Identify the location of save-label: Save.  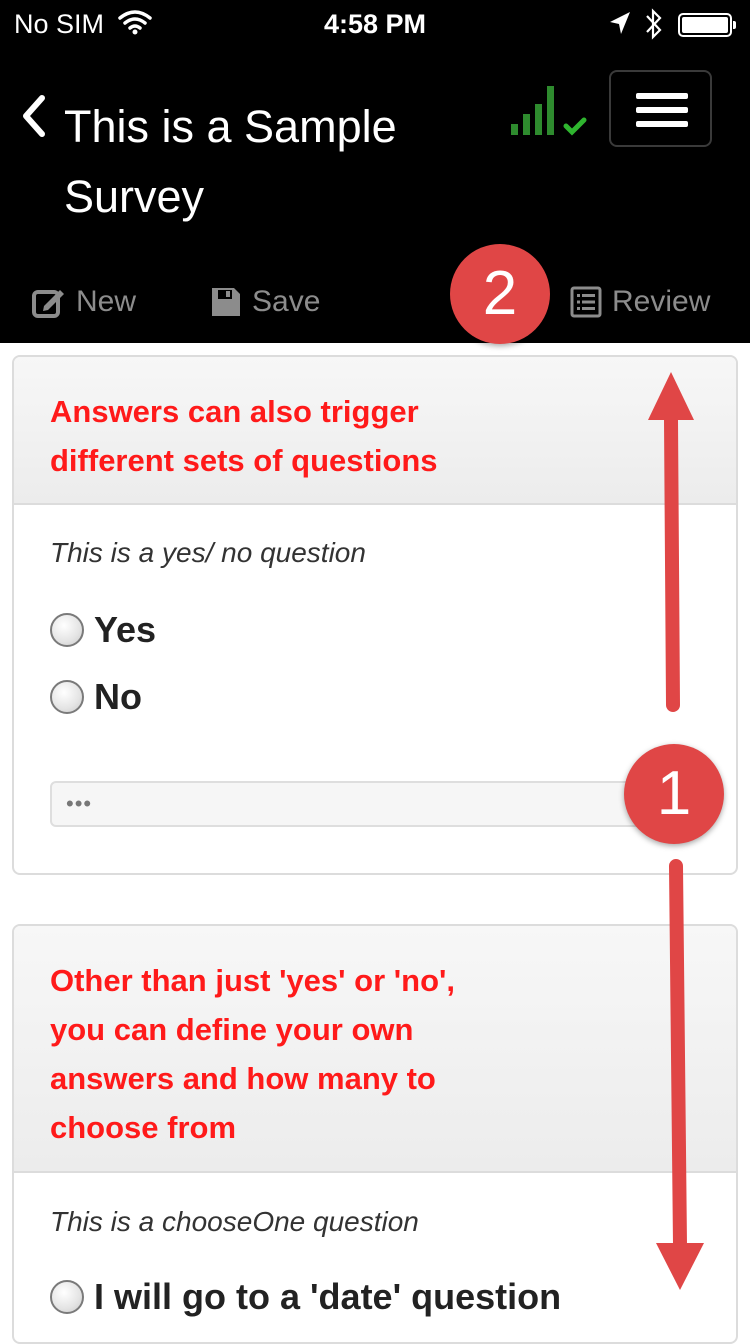
(286, 301).